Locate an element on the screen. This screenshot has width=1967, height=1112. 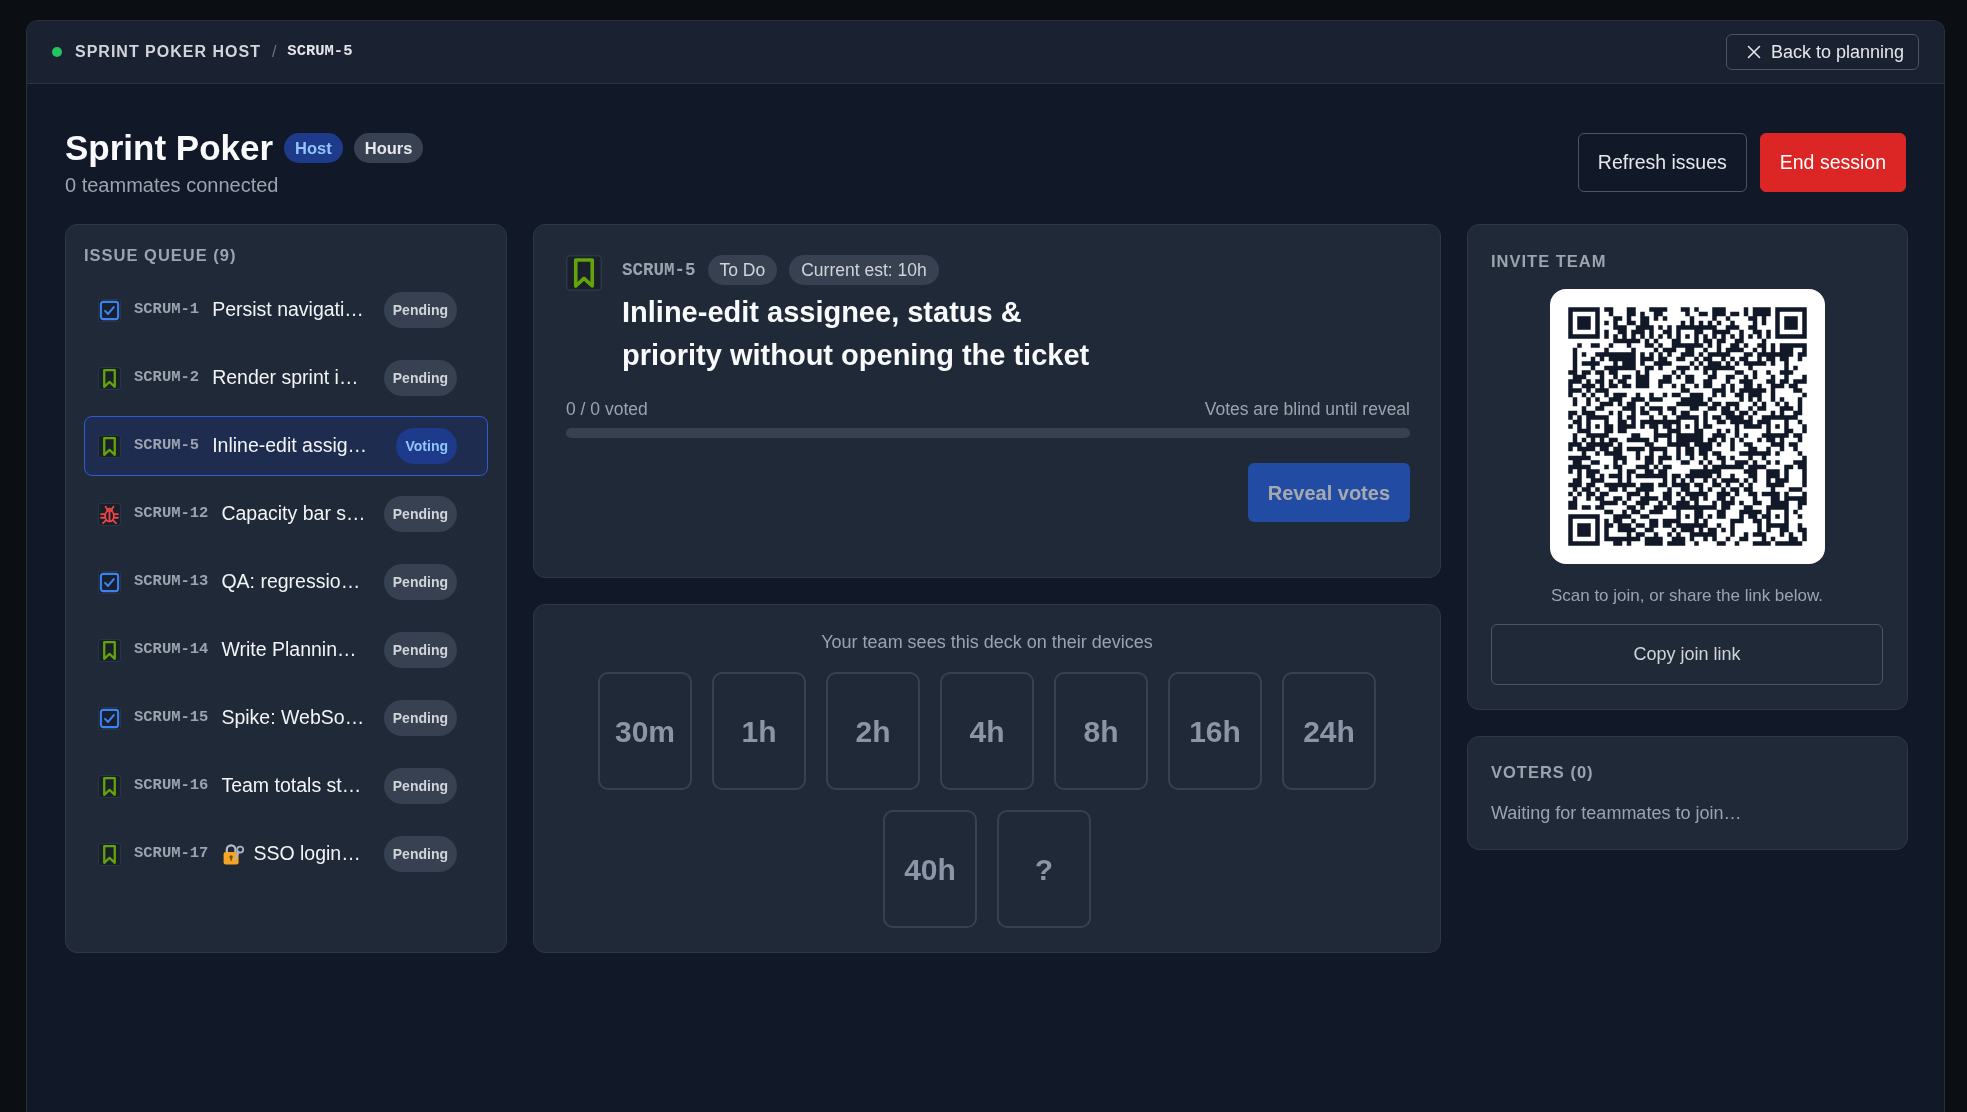
issue-key: SCRUM-12 is located at coordinates (171, 514).